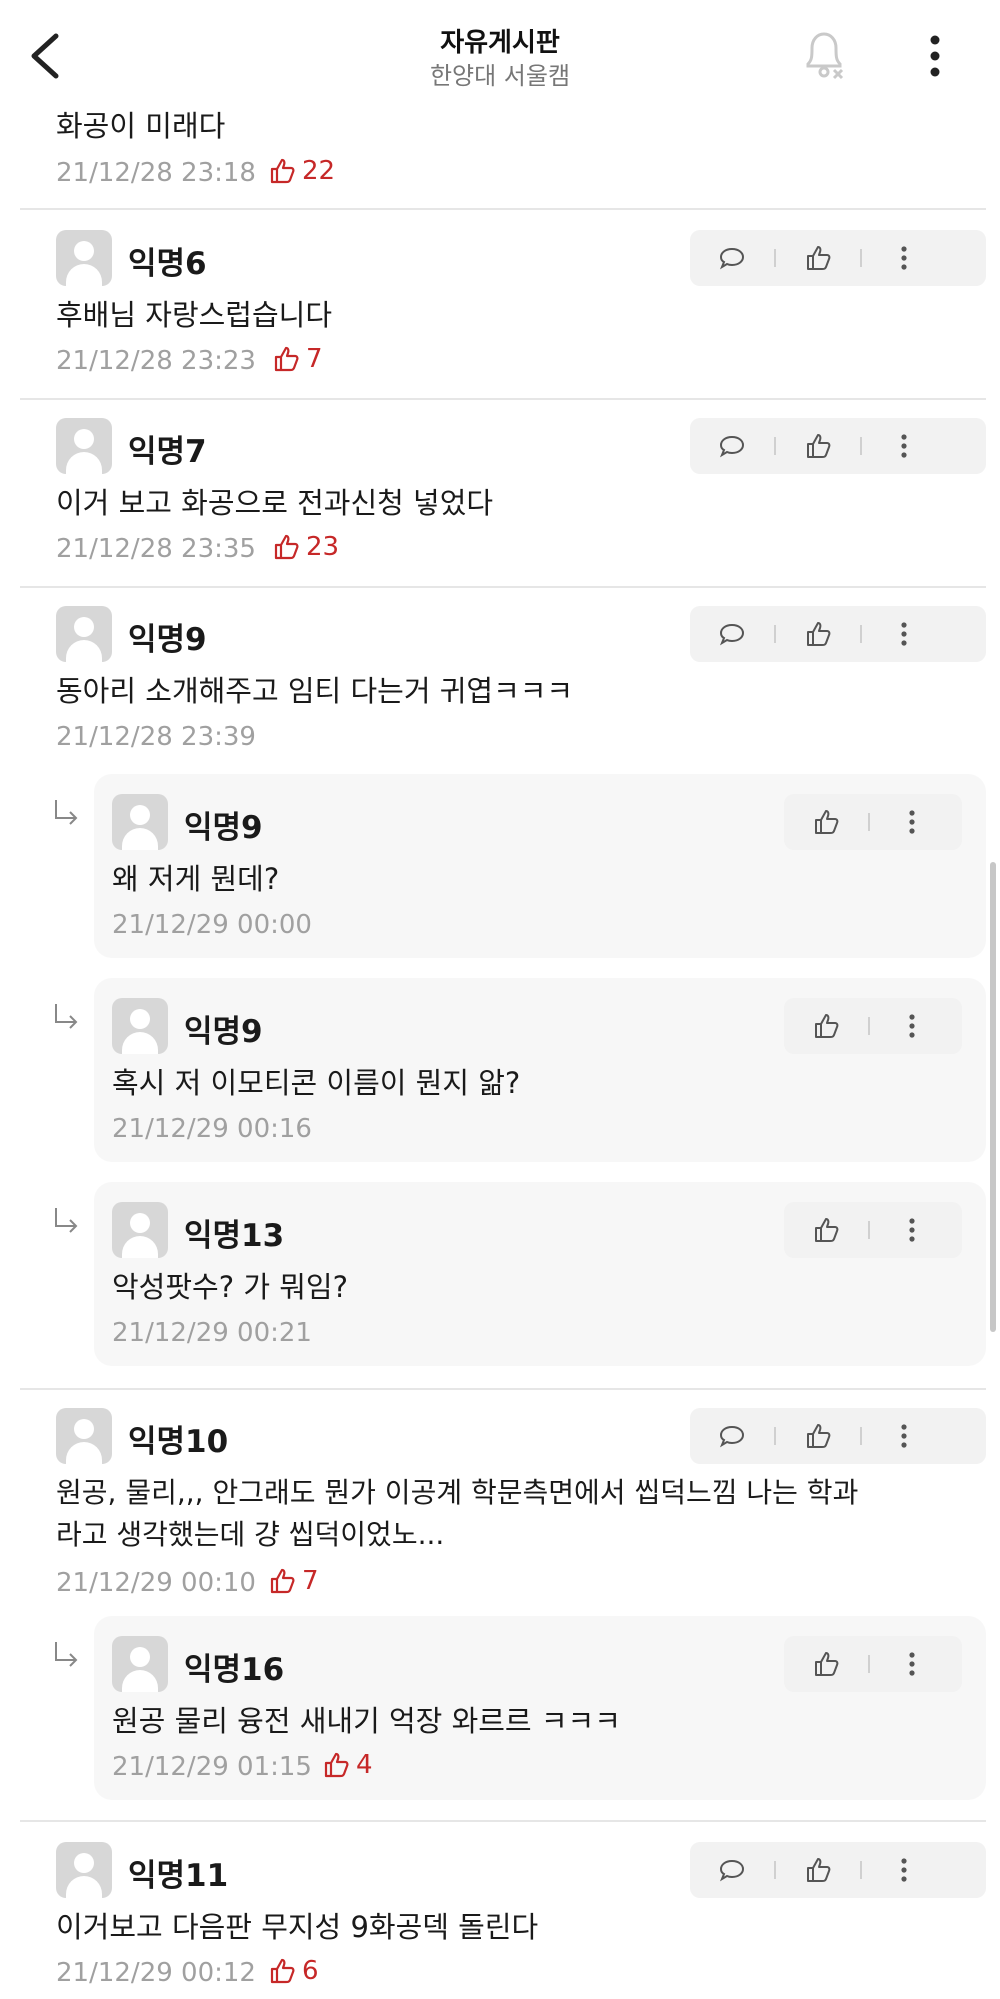  I want to click on author-name: 익명6, so click(167, 264).